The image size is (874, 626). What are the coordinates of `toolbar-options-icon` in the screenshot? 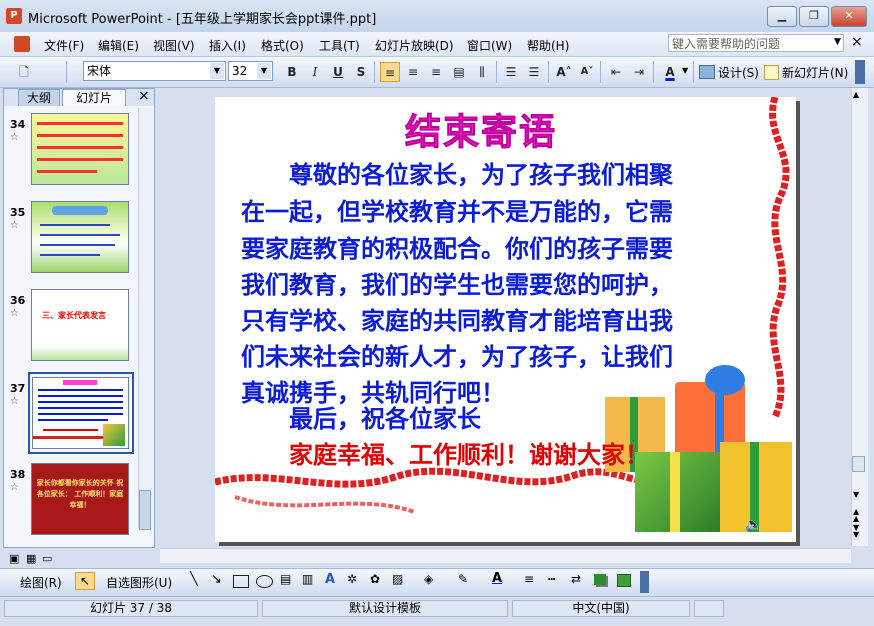 It's located at (860, 72).